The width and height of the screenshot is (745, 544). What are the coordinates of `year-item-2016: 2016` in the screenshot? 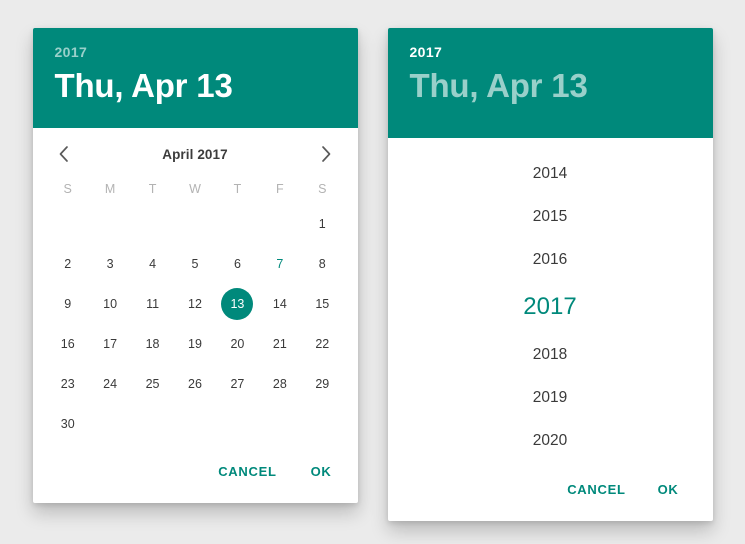 It's located at (550, 259).